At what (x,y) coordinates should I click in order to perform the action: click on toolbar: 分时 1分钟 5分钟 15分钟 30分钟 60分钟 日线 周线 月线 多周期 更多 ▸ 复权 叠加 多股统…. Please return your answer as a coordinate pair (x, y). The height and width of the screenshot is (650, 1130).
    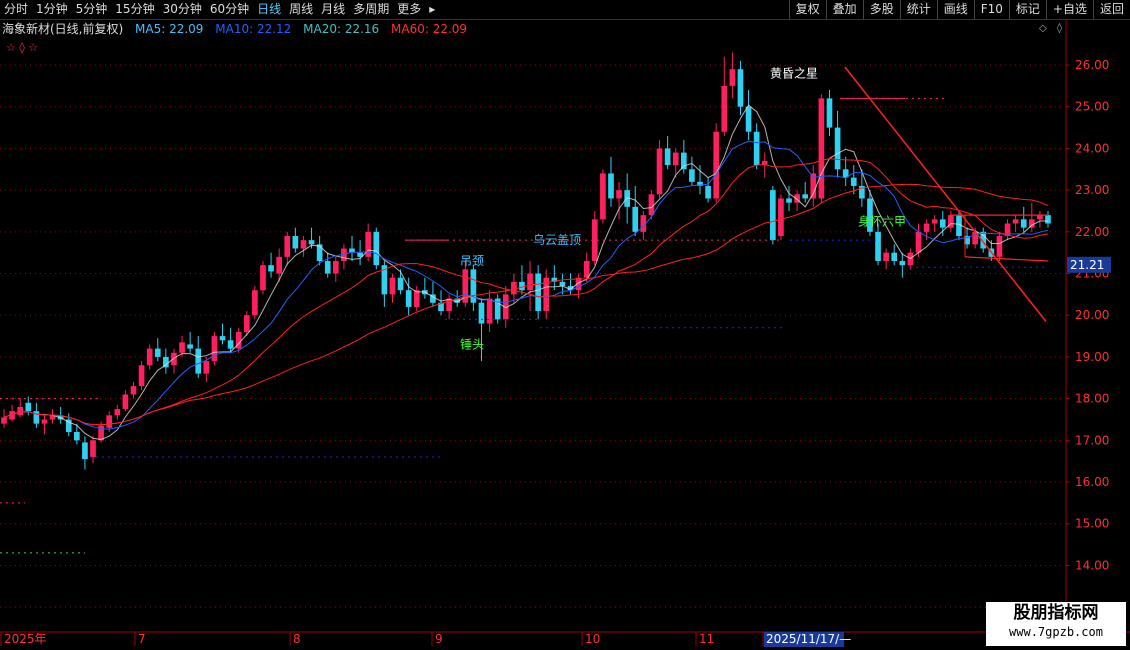
    Looking at the image, I should click on (565, 10).